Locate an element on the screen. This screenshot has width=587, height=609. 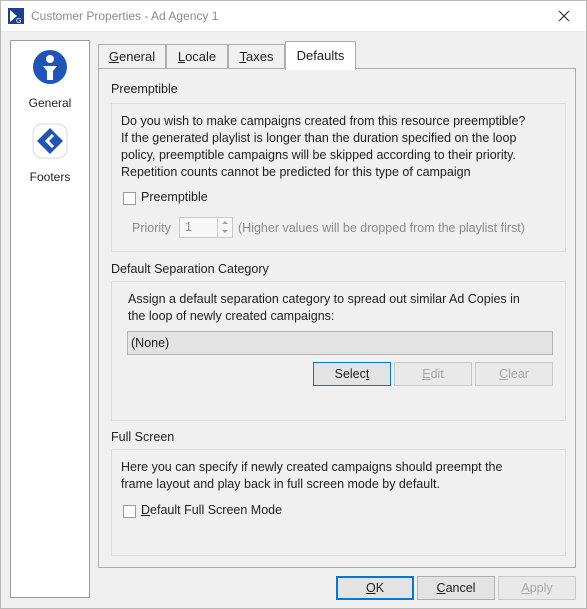
window-title: Customer Properties - Ad Agency 1 is located at coordinates (125, 16).